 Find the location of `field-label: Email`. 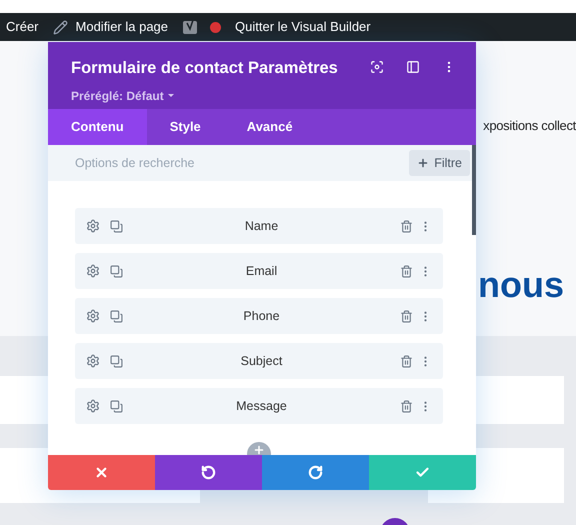

field-label: Email is located at coordinates (261, 271).